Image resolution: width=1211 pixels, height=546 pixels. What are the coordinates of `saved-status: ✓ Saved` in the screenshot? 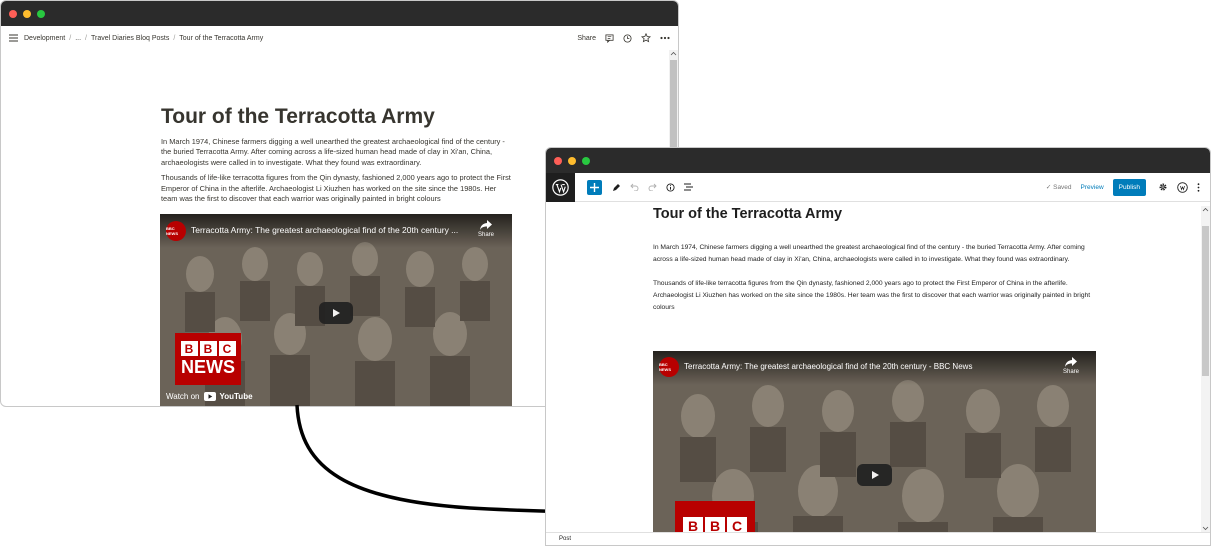 It's located at (1058, 187).